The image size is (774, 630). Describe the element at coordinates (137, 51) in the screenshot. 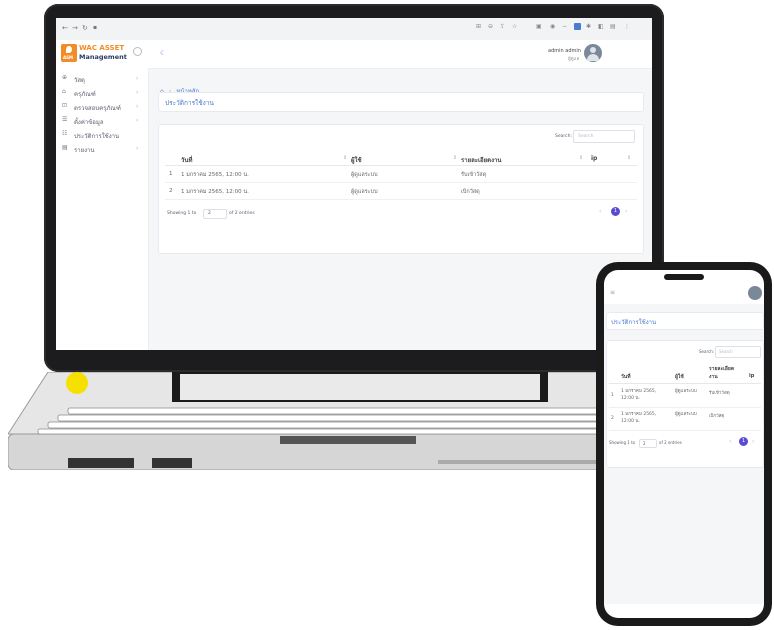

I see `collapse-toggle-icon` at that location.